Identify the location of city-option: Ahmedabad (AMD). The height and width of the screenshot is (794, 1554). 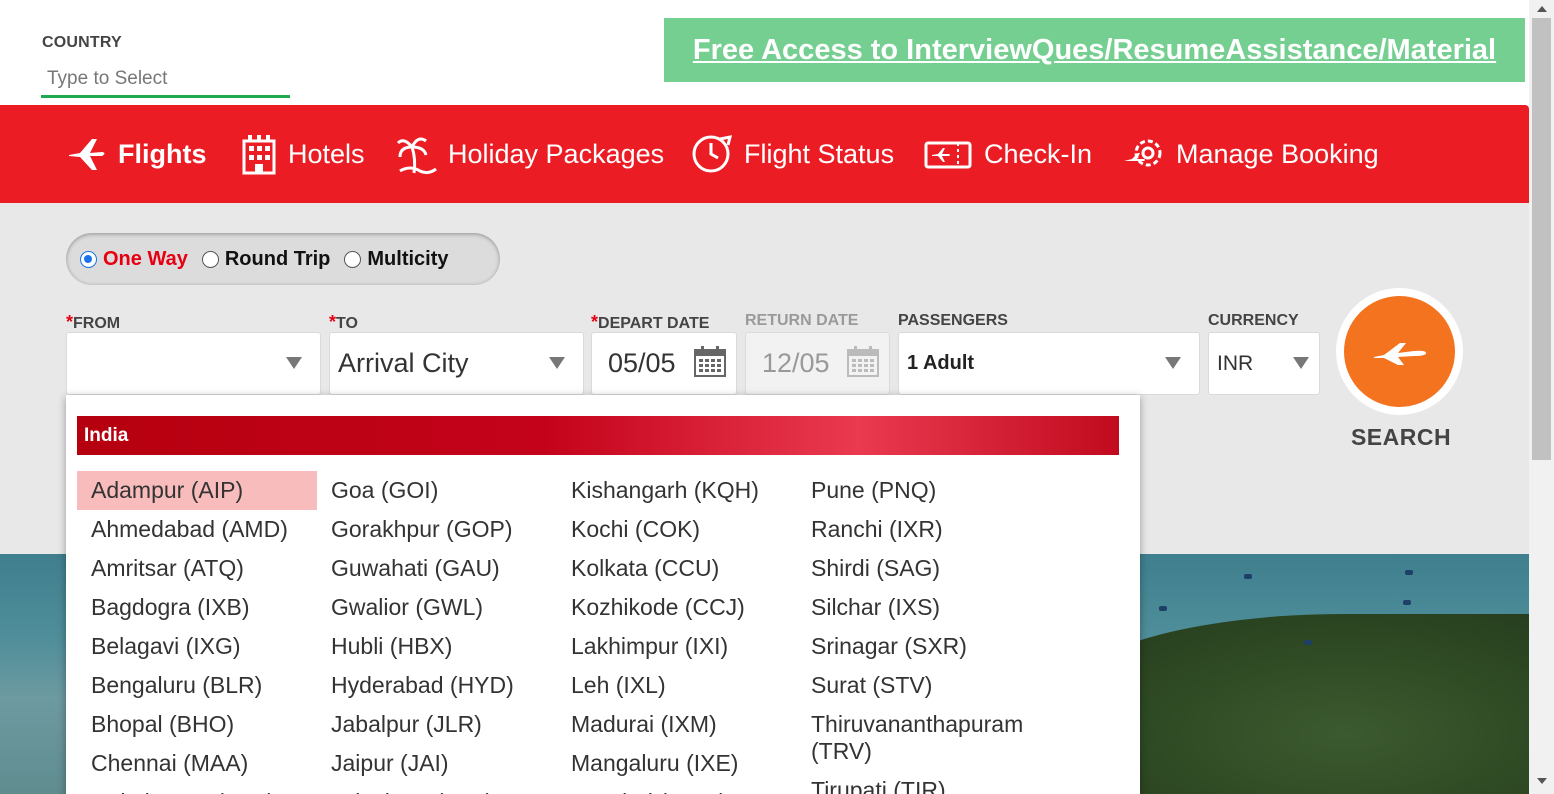
(197, 529).